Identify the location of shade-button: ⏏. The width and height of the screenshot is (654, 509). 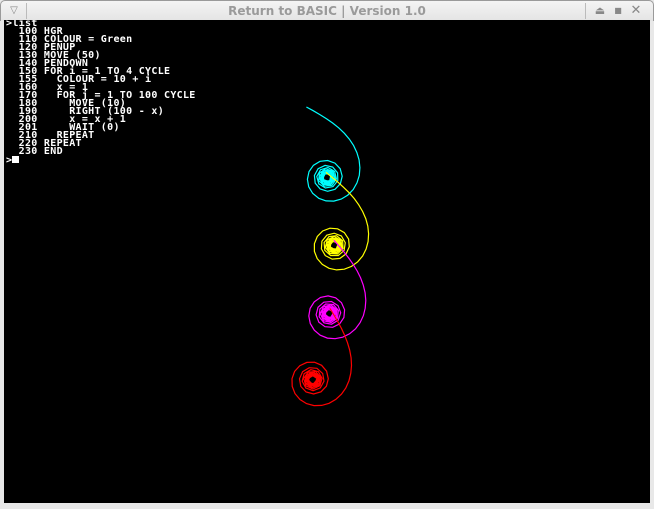
(600, 11).